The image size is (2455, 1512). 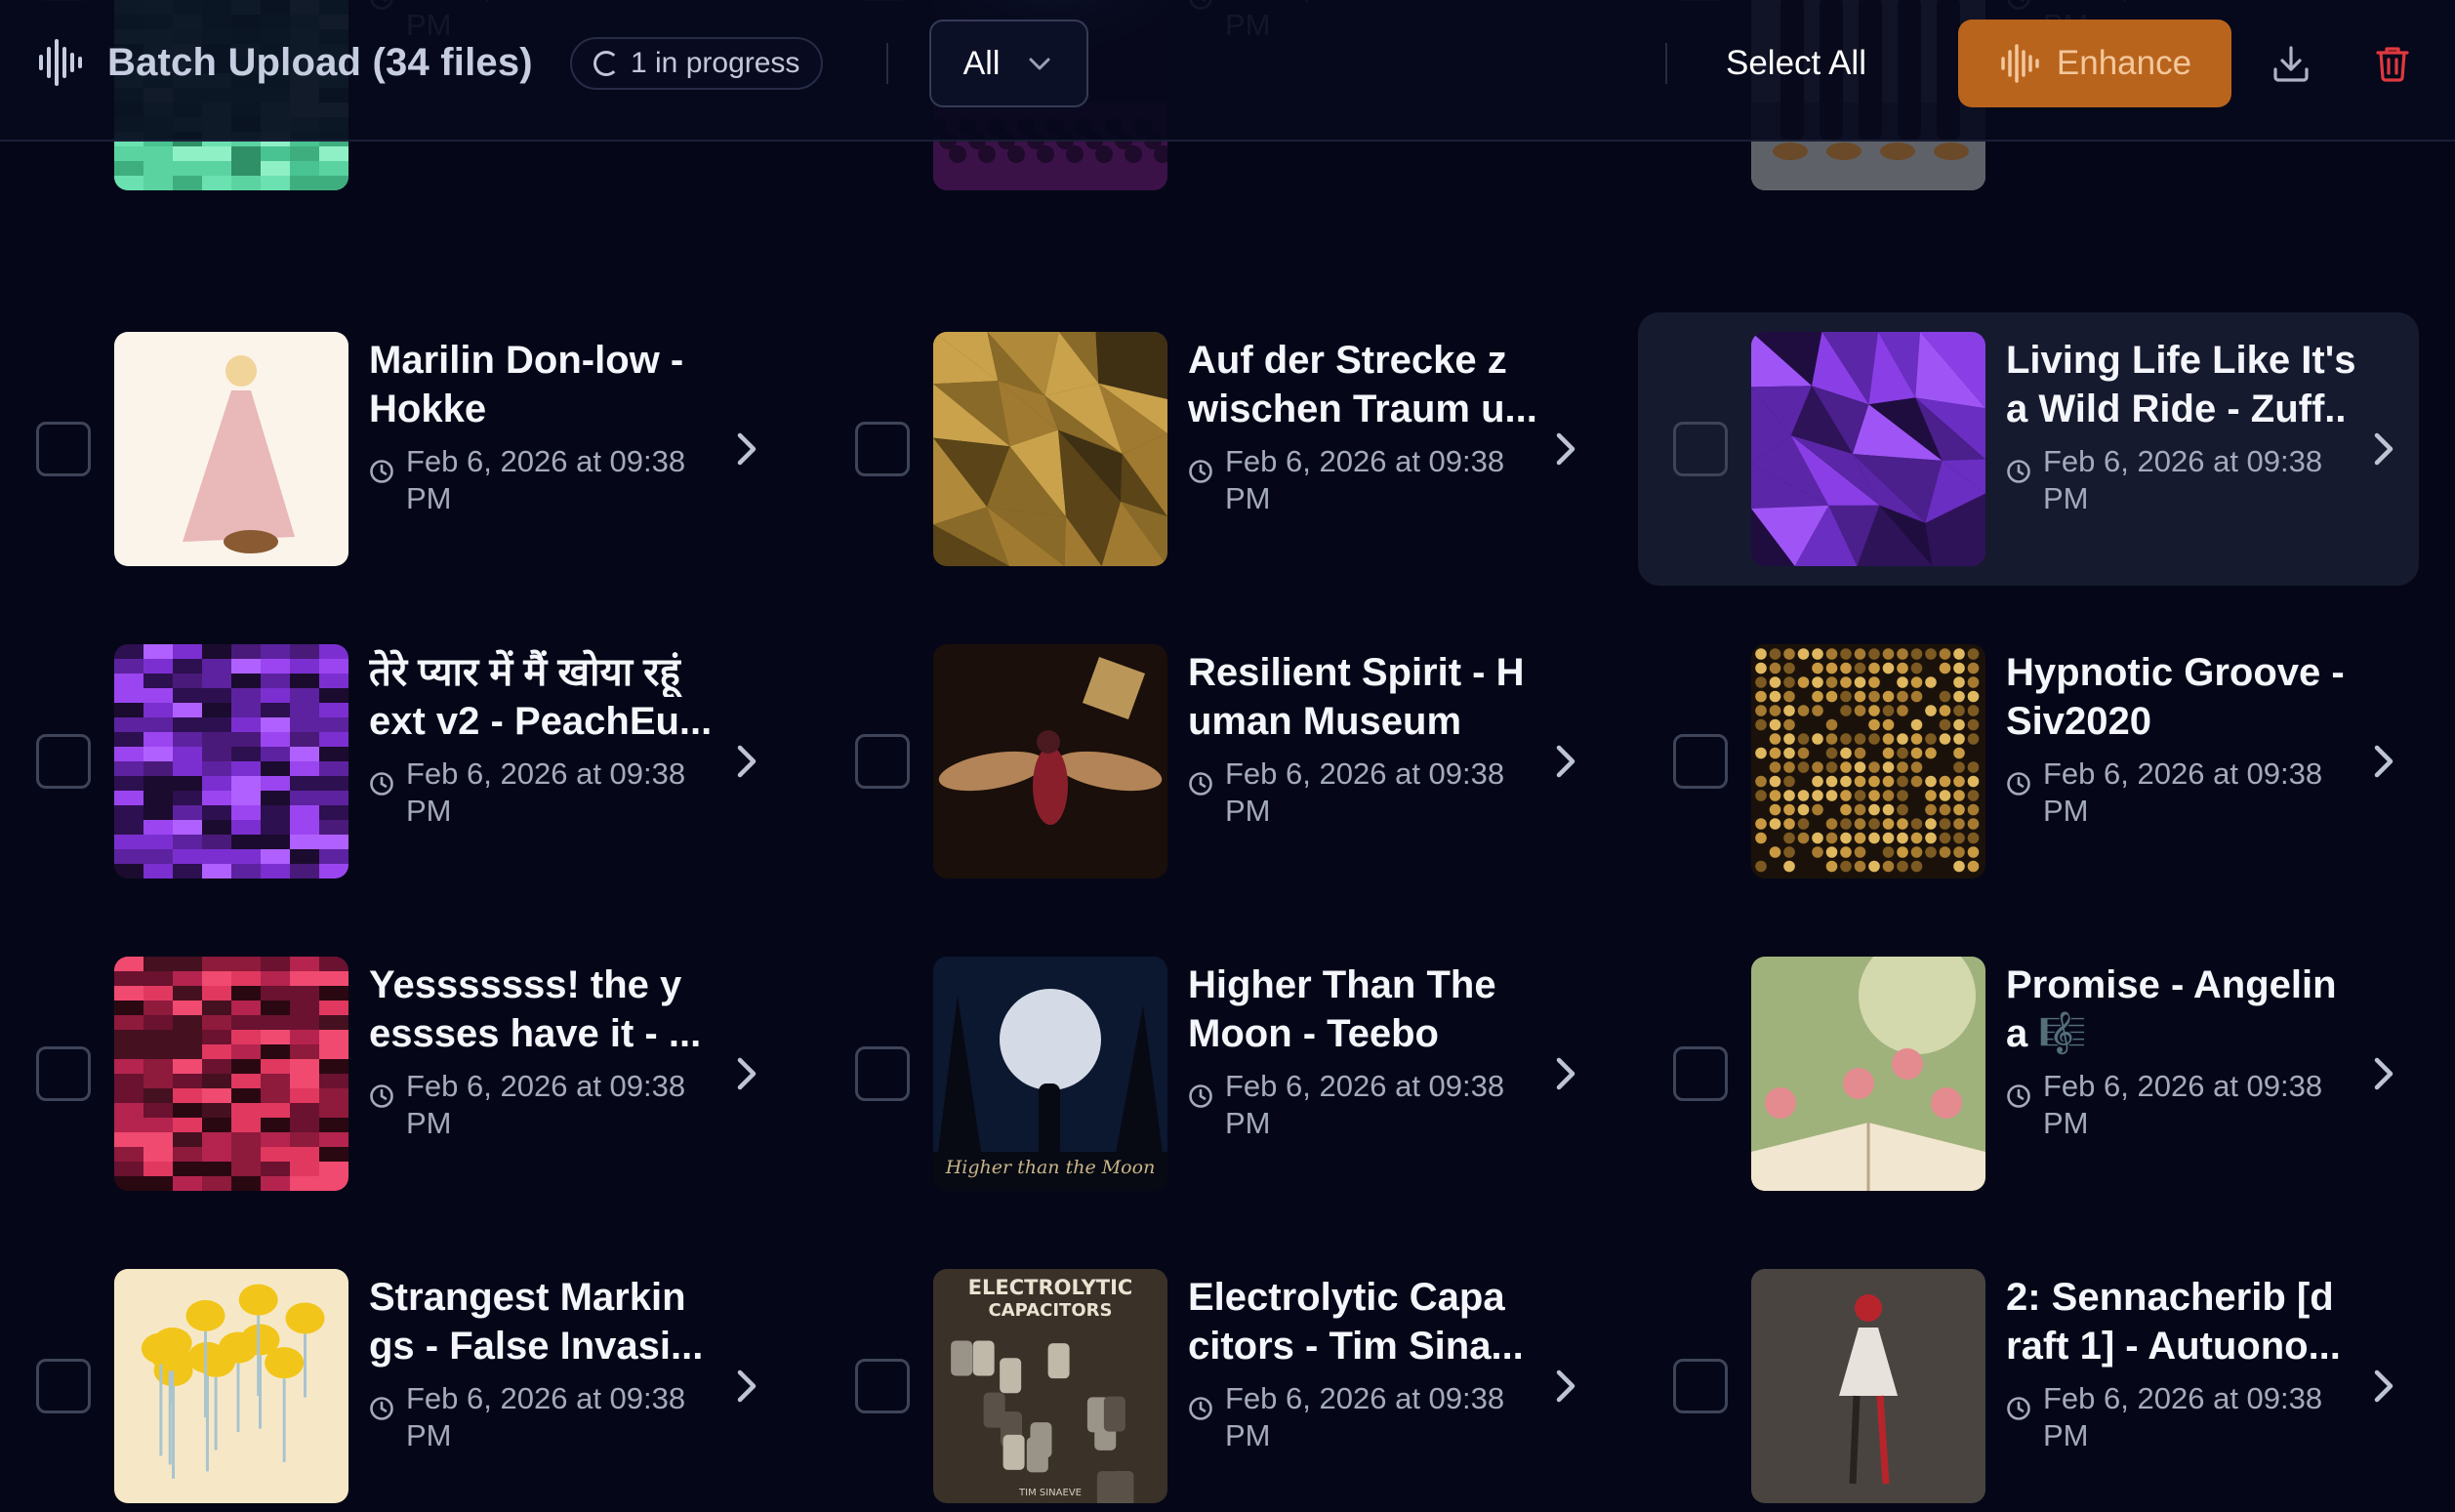 What do you see at coordinates (1796, 63) in the screenshot?
I see `select-all-button: Select All` at bounding box center [1796, 63].